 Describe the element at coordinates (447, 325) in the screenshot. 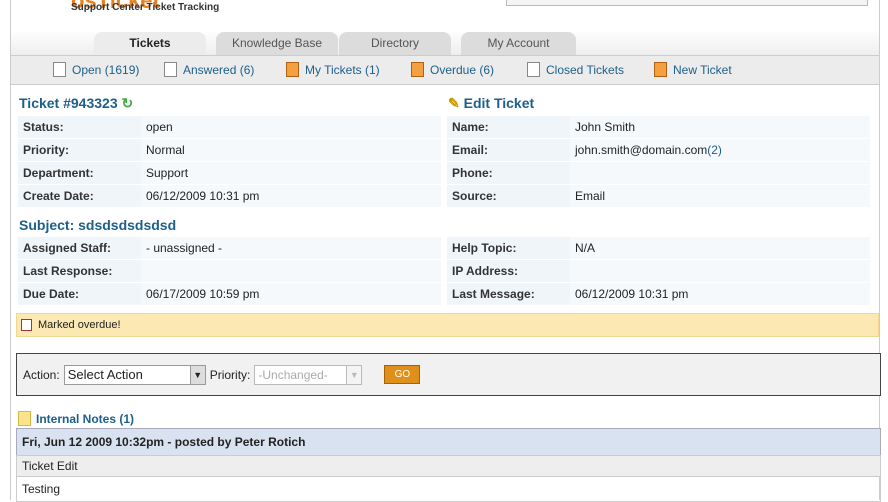

I see `overdue-notice: Marked overdue!` at that location.